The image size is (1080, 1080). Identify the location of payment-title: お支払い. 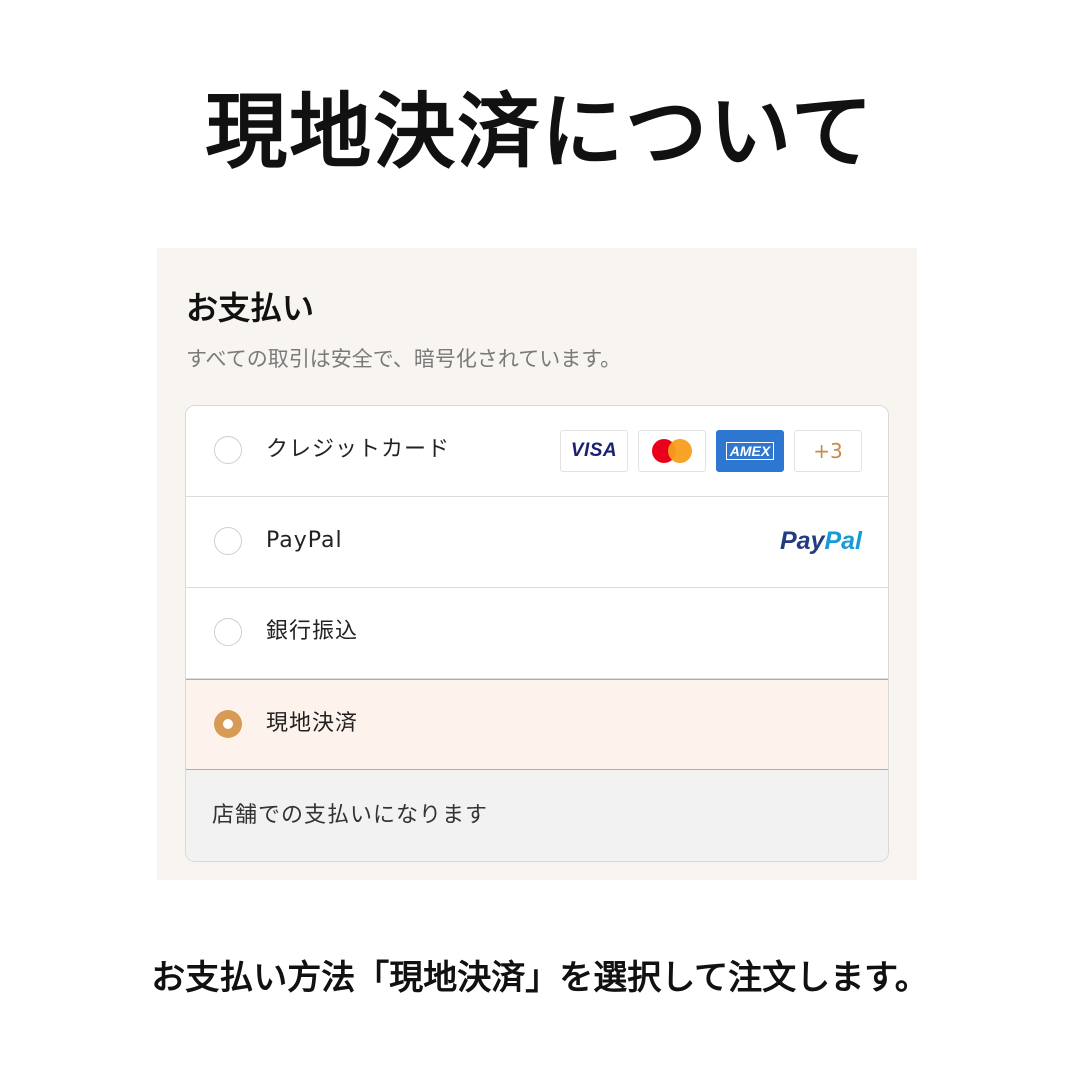
(250, 308).